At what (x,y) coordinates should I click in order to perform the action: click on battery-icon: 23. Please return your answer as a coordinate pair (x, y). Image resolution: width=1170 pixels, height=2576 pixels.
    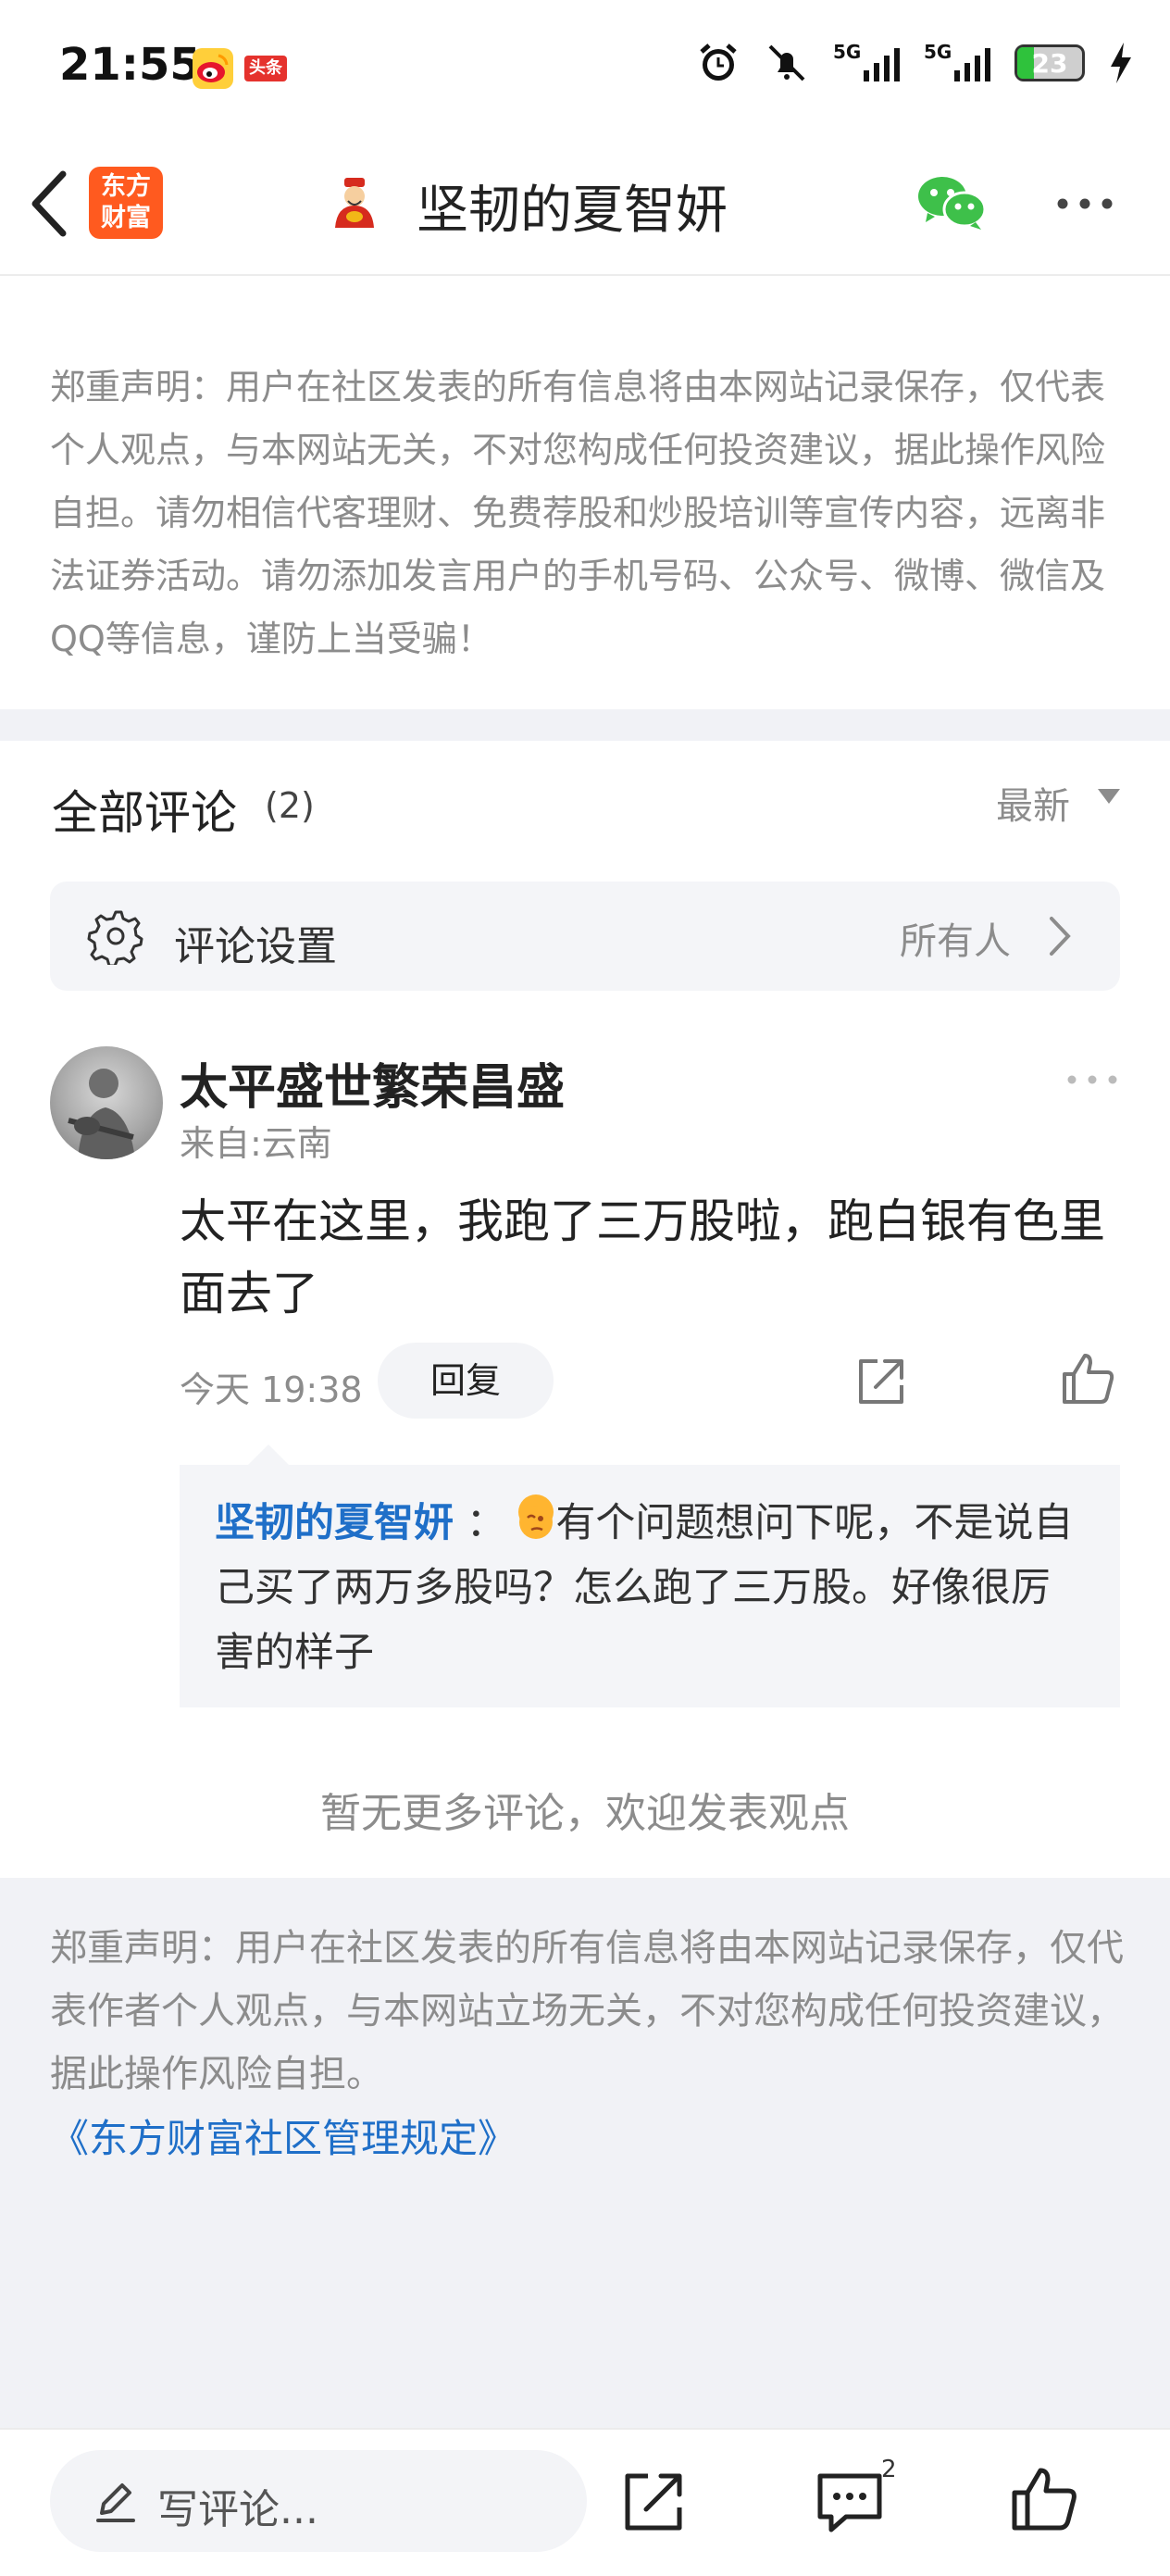
    Looking at the image, I should click on (1049, 62).